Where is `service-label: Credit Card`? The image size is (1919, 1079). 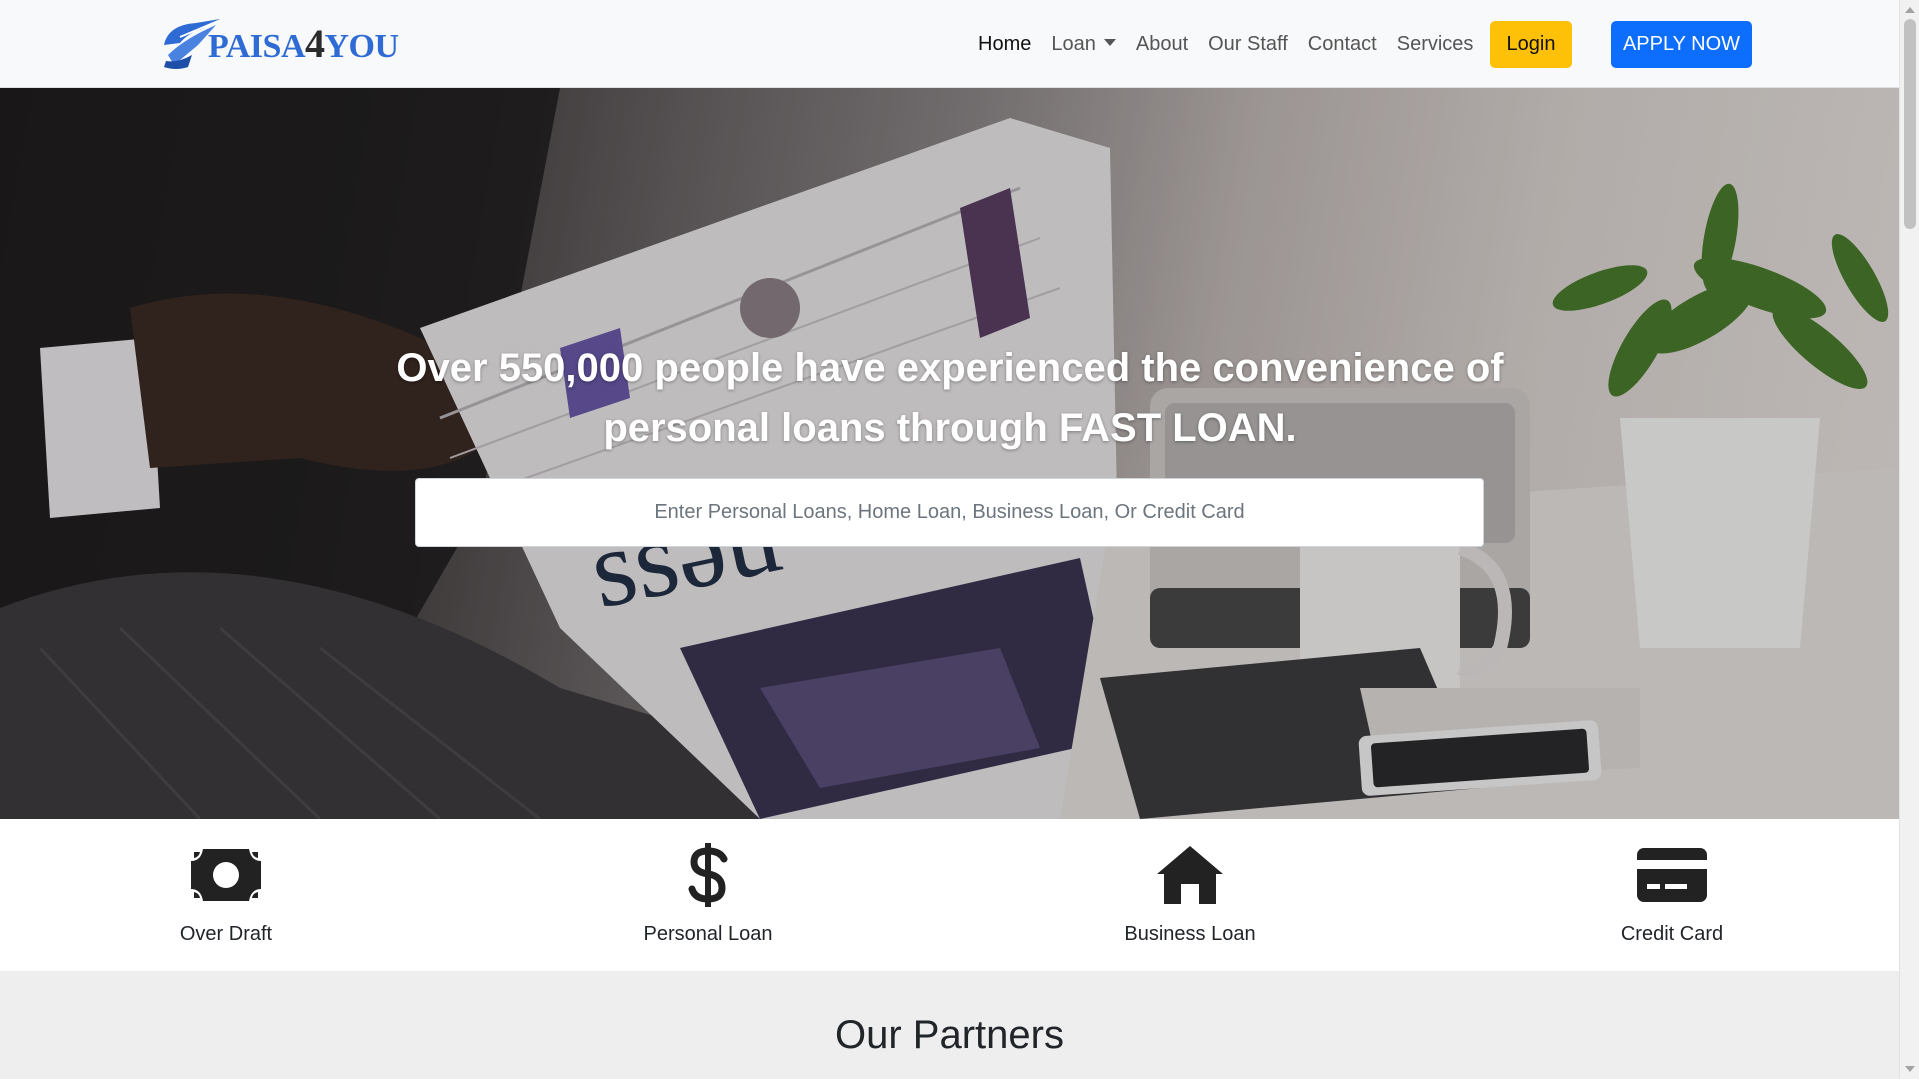
service-label: Credit Card is located at coordinates (1672, 934).